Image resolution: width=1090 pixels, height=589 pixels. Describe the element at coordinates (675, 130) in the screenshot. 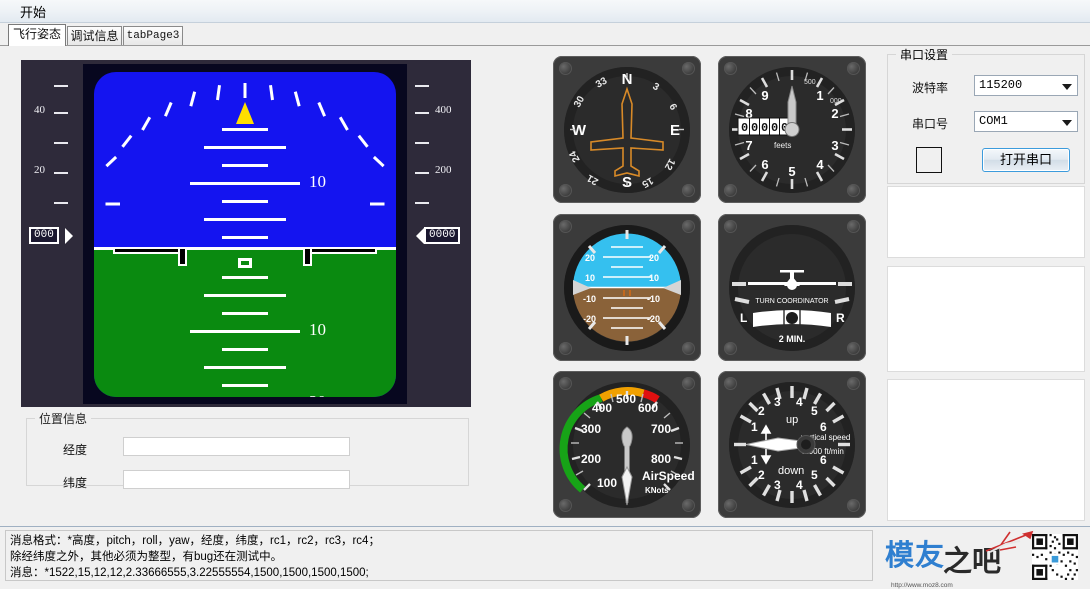

I see `svg-text: E` at that location.